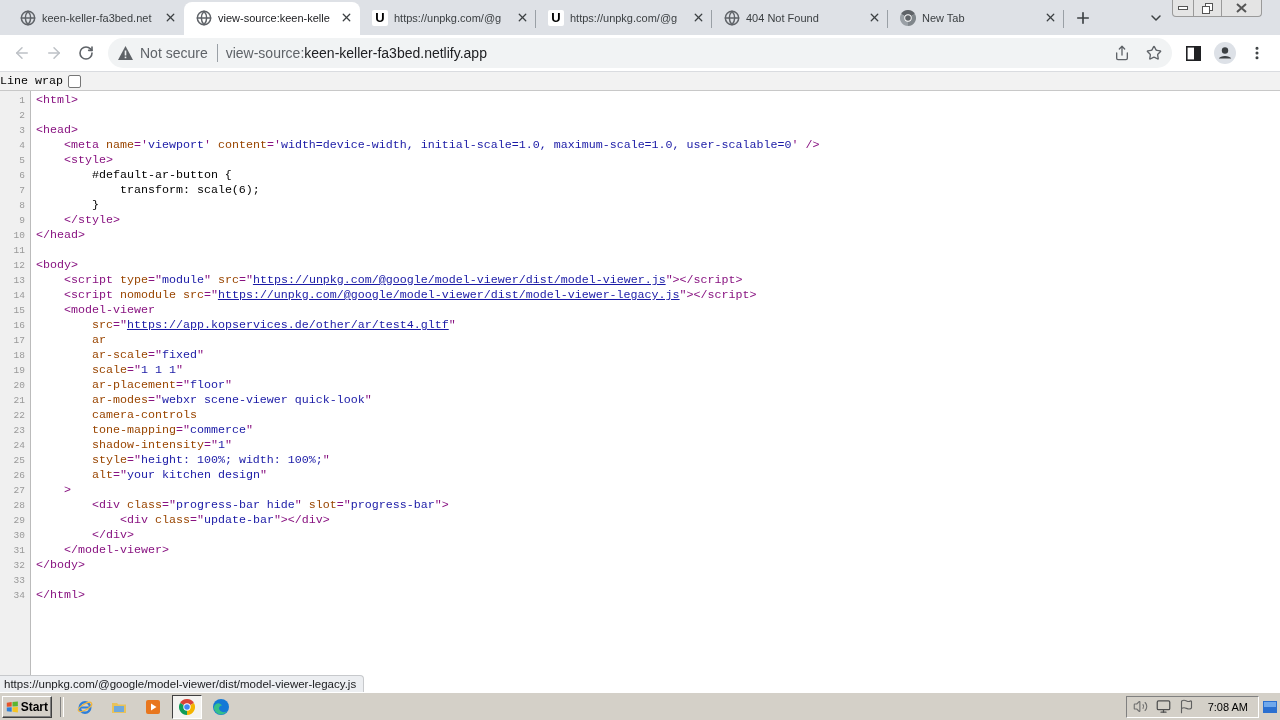 This screenshot has width=1280, height=720. What do you see at coordinates (19, 596) in the screenshot?
I see `line-number: 34` at bounding box center [19, 596].